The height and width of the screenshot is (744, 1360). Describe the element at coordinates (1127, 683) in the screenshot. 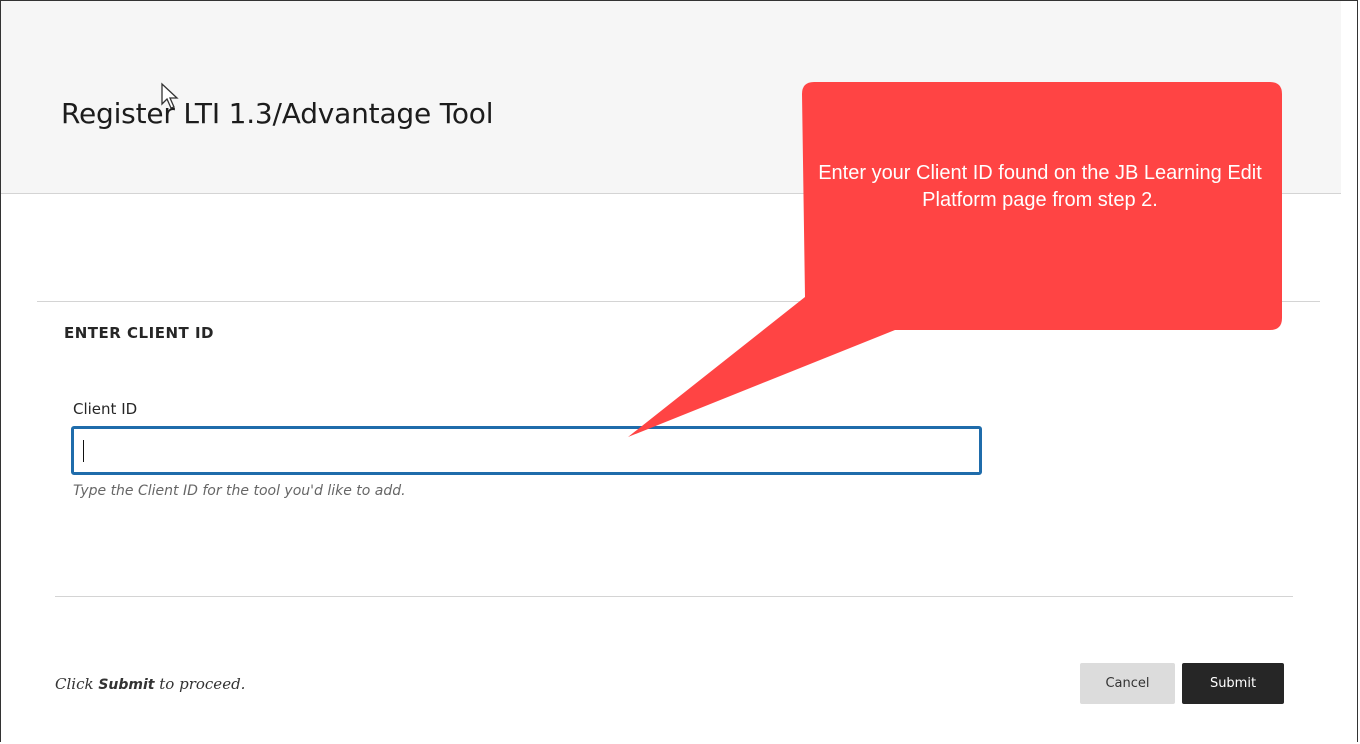

I see `cancel-button: Cancel` at that location.